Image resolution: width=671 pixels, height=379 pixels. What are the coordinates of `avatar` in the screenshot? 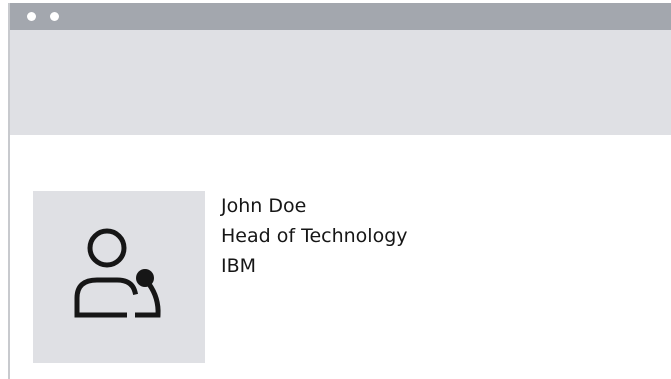 It's located at (119, 277).